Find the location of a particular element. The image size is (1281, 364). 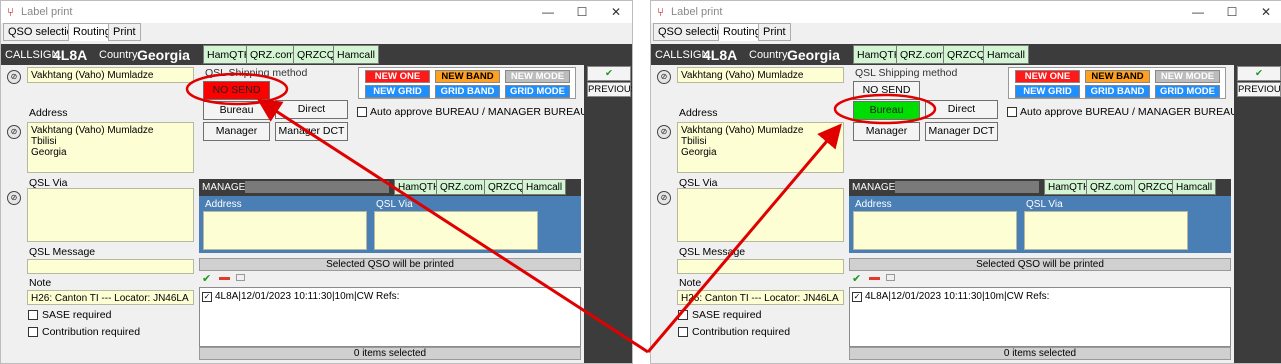

arrow-line-right is located at coordinates (744, 238).